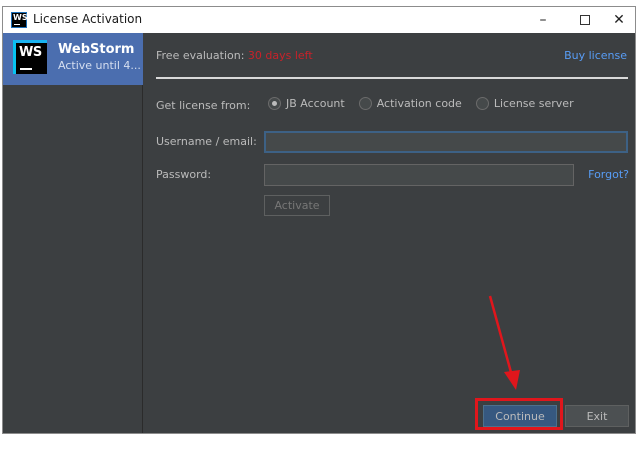 The width and height of the screenshot is (638, 465). Describe the element at coordinates (595, 55) in the screenshot. I see `buy-license-link: Buy license` at that location.